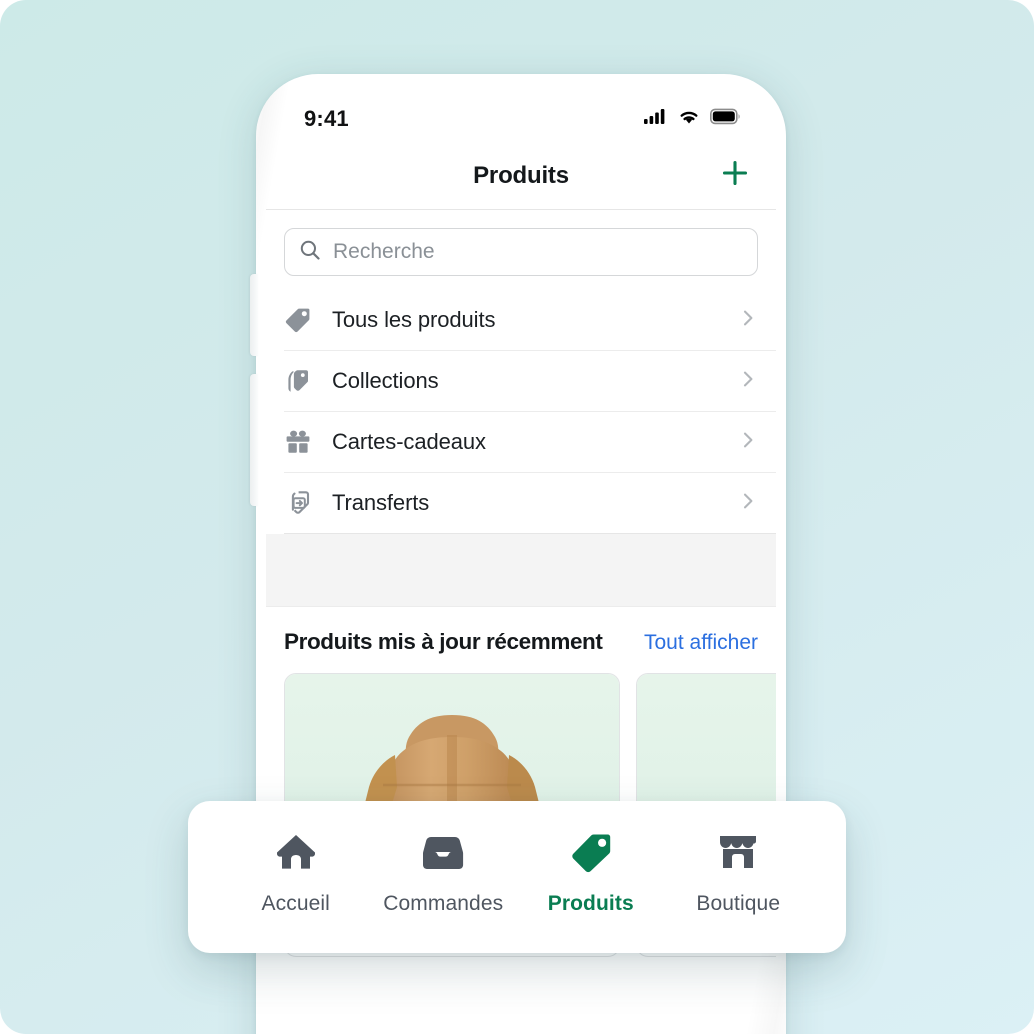 This screenshot has width=1034, height=1034. I want to click on status-time: 9:41, so click(326, 118).